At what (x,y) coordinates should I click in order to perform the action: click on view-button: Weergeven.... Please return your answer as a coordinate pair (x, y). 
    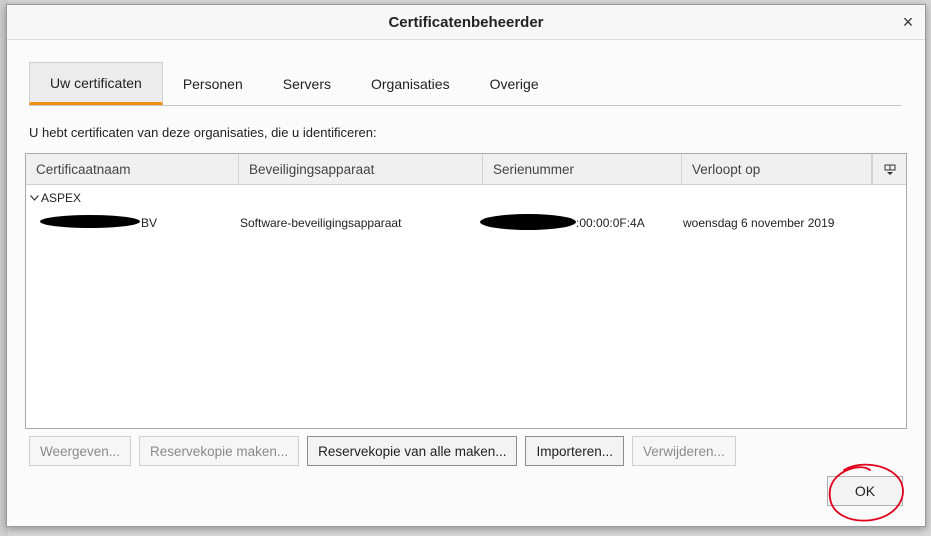
    Looking at the image, I should click on (80, 451).